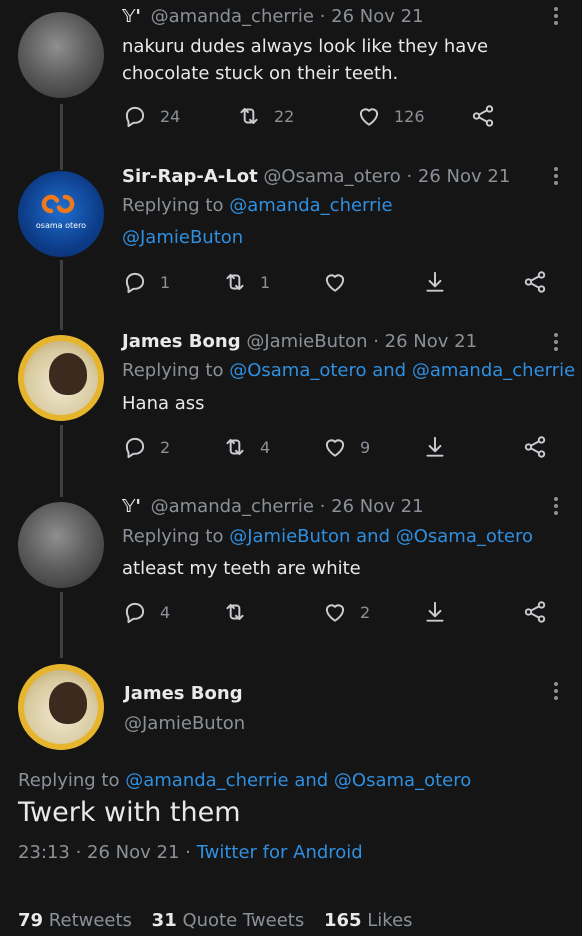 The height and width of the screenshot is (936, 582). Describe the element at coordinates (151, 116) in the screenshot. I see `reply-button: 24` at that location.